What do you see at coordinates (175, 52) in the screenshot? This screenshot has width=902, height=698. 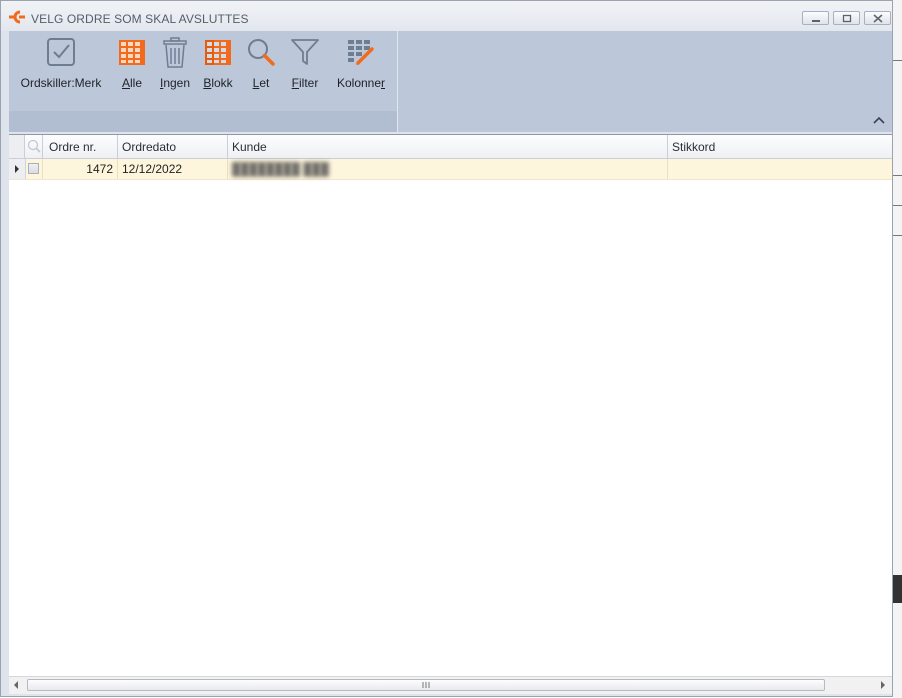 I see `trash-icon` at bounding box center [175, 52].